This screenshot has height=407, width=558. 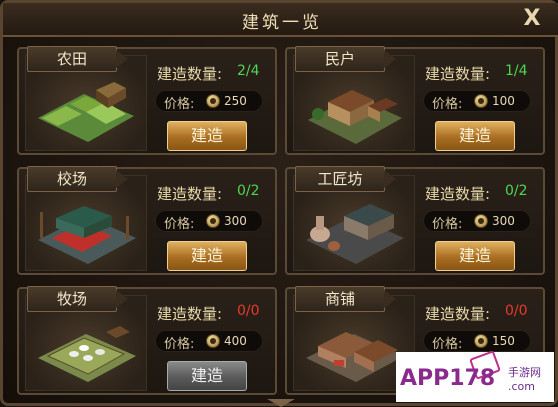 What do you see at coordinates (345, 179) in the screenshot?
I see `building-name: 工匠坊` at bounding box center [345, 179].